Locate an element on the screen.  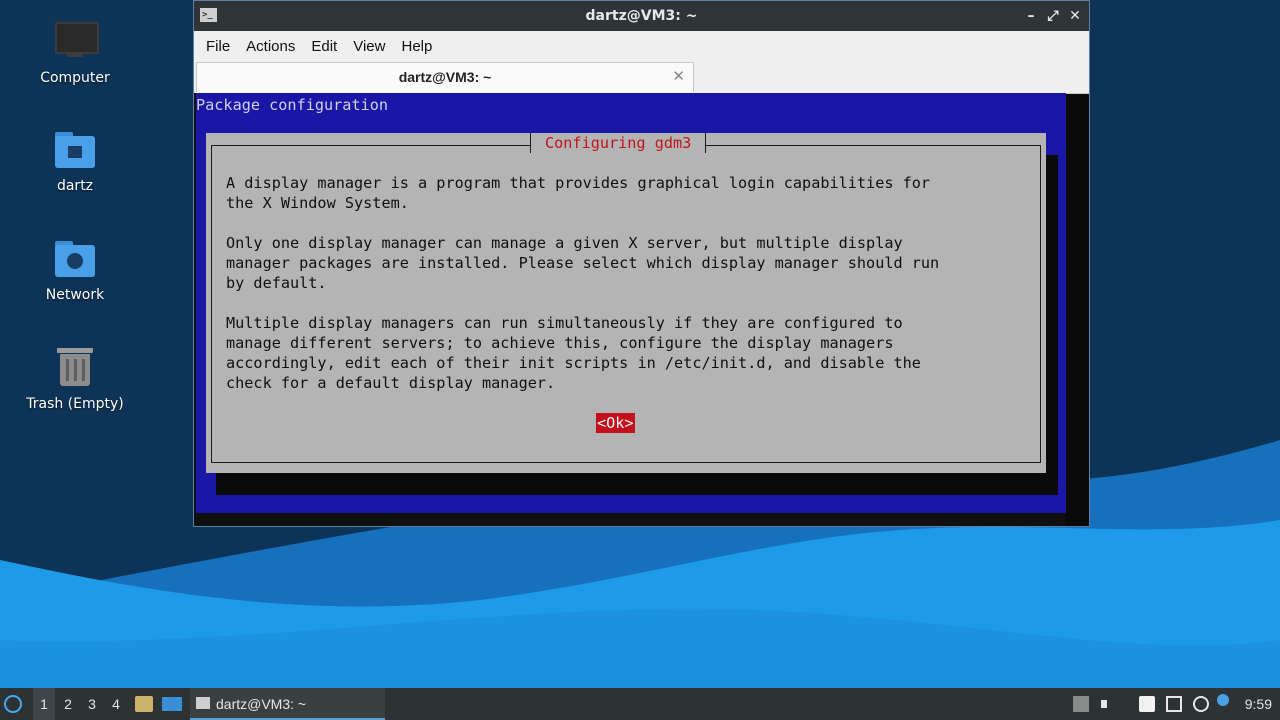
dialog-title: Configuring gdm3 is located at coordinates (618, 143).